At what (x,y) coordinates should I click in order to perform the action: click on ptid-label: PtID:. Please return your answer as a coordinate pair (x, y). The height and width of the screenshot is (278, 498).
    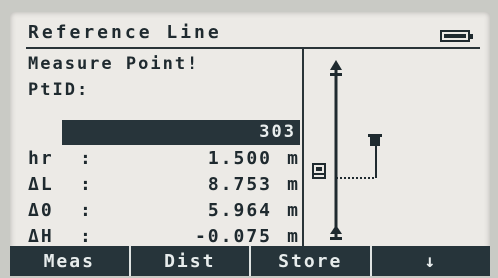
    Looking at the image, I should click on (59, 90).